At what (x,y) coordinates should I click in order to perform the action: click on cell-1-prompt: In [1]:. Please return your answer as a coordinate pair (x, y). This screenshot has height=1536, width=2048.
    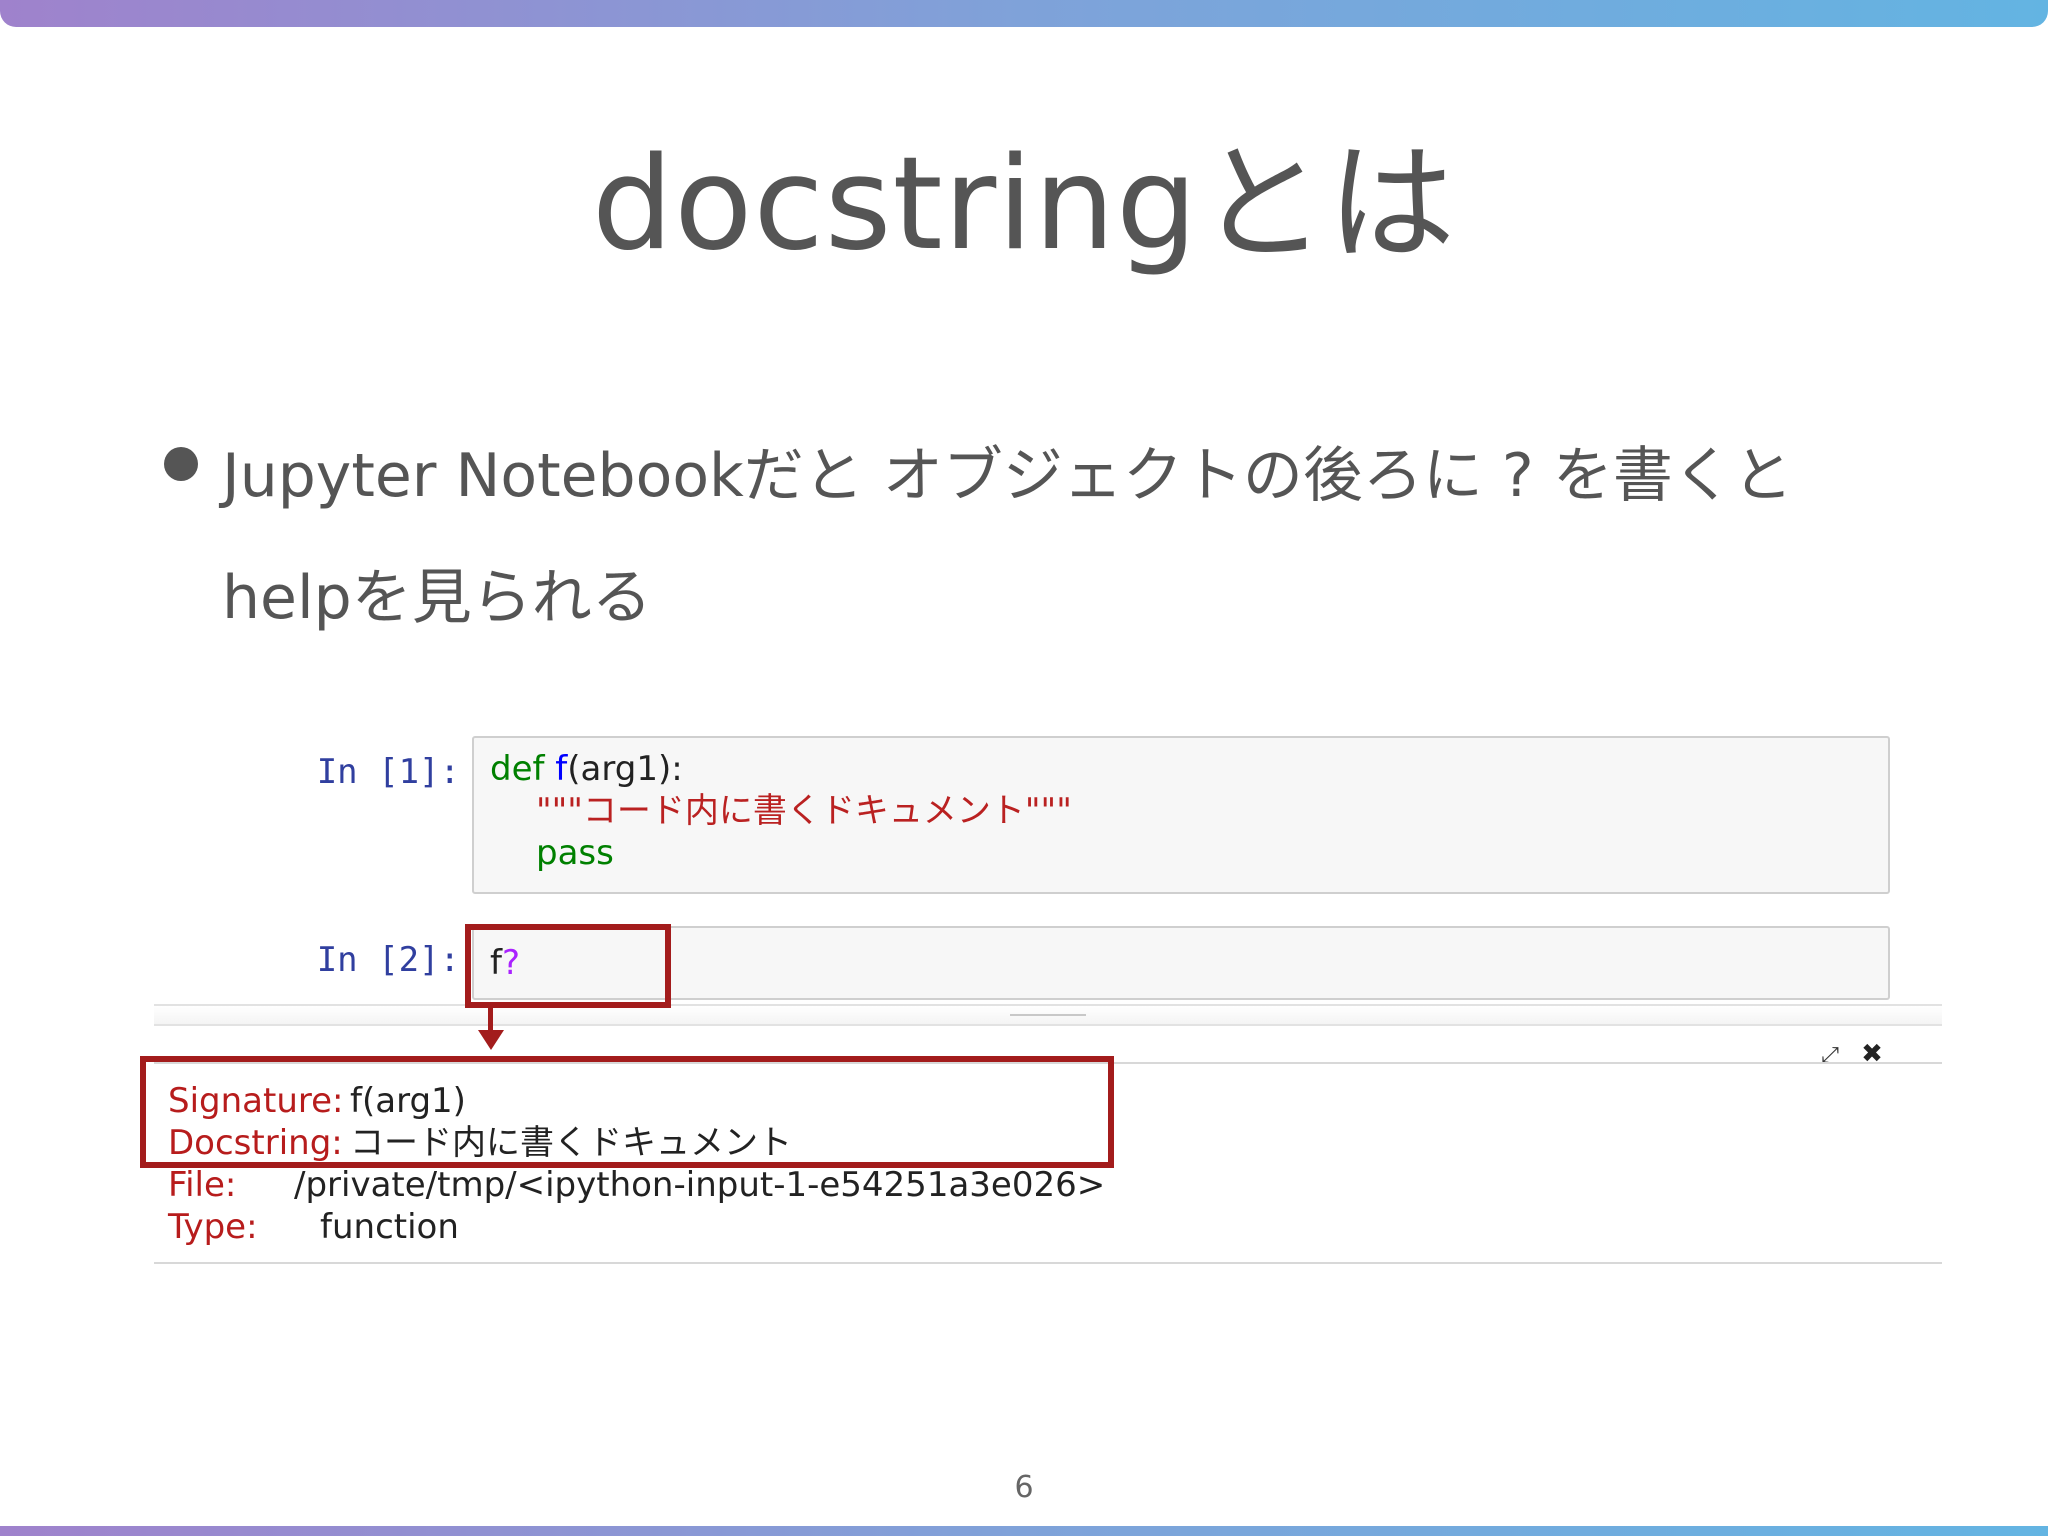
    Looking at the image, I should click on (388, 772).